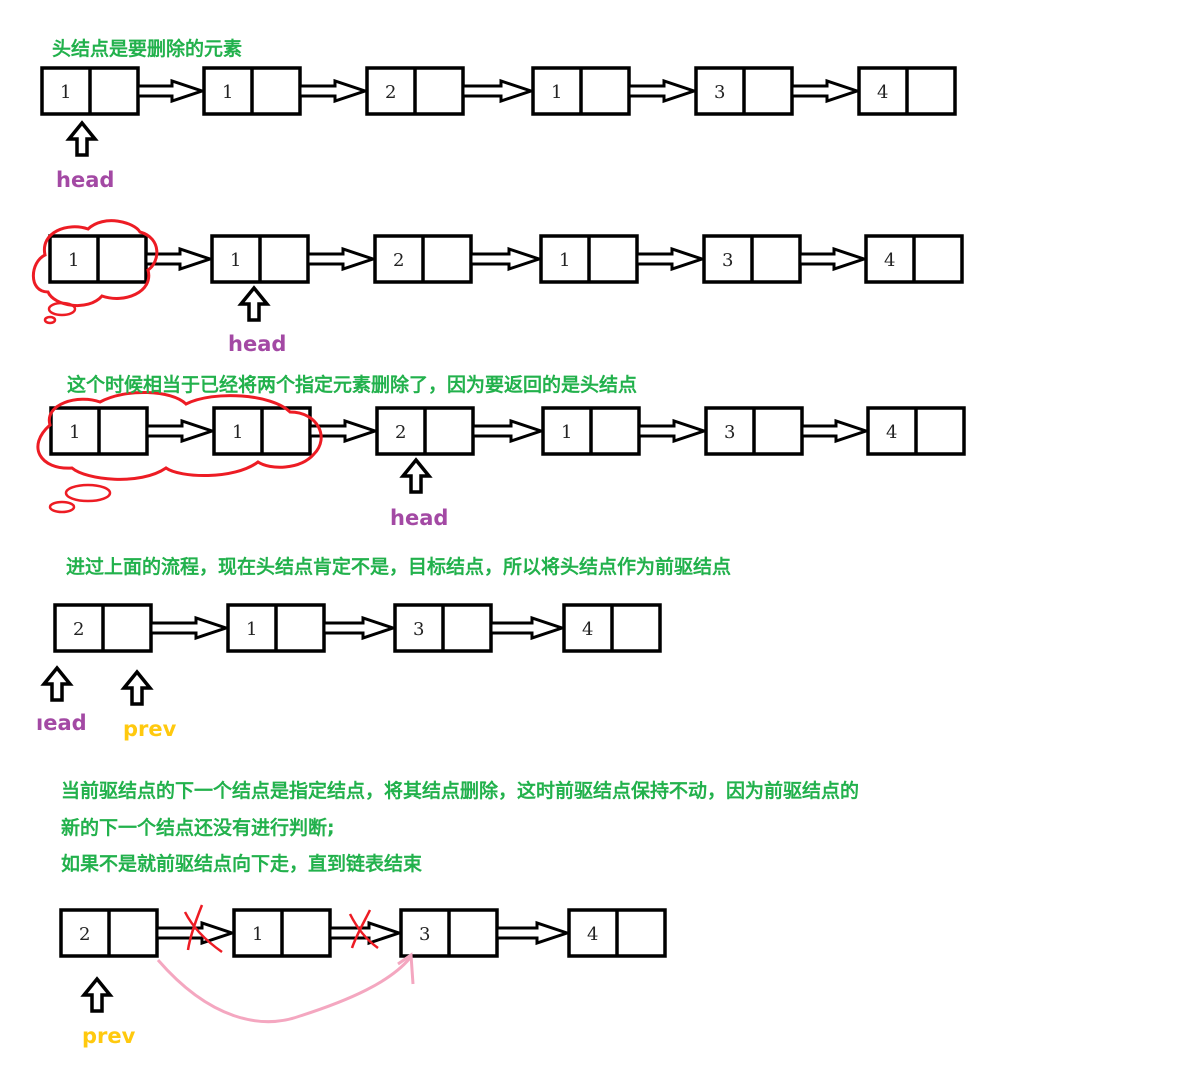  What do you see at coordinates (284, 990) in the screenshot?
I see `new-link-arrow` at bounding box center [284, 990].